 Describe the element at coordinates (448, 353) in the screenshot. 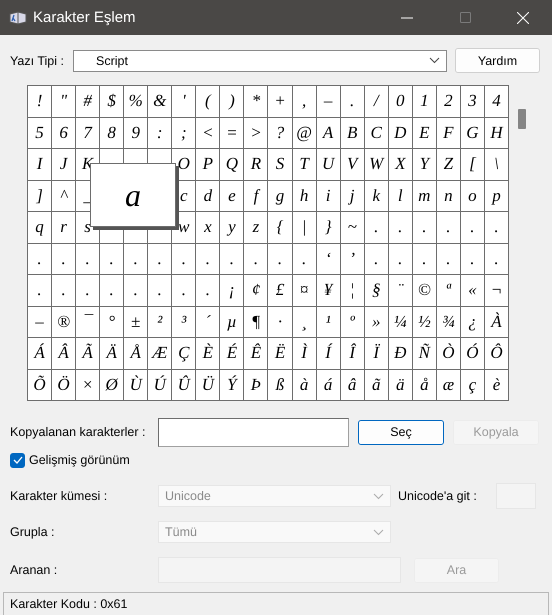

I see `character-cell: Ò` at that location.